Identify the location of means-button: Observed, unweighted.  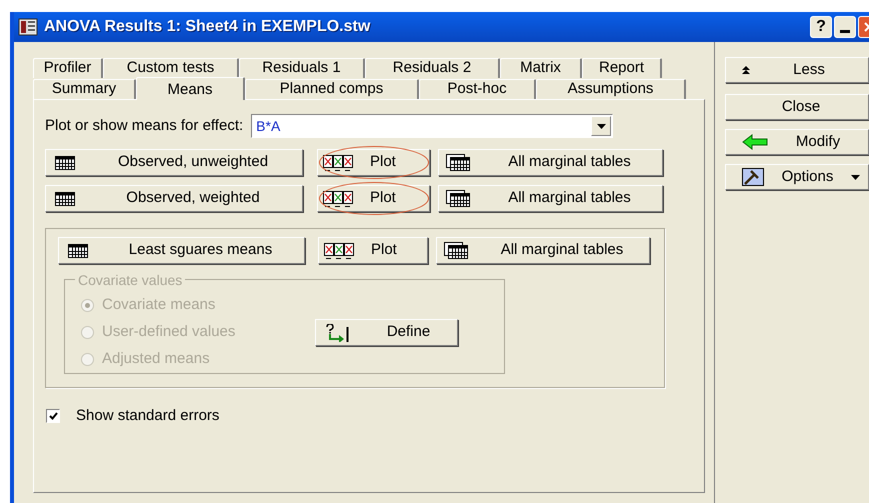
(174, 162).